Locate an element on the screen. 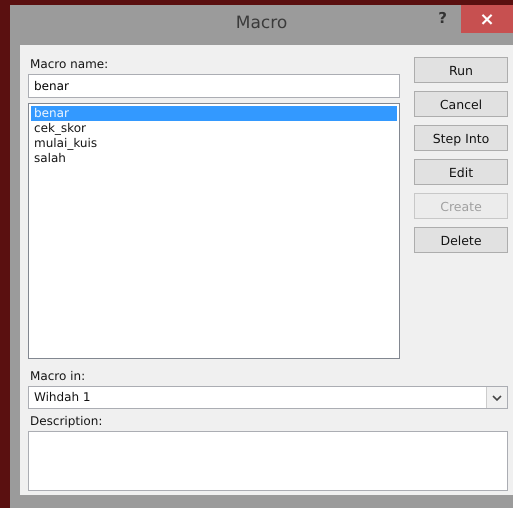 This screenshot has height=508, width=513. window-title: Macro is located at coordinates (262, 23).